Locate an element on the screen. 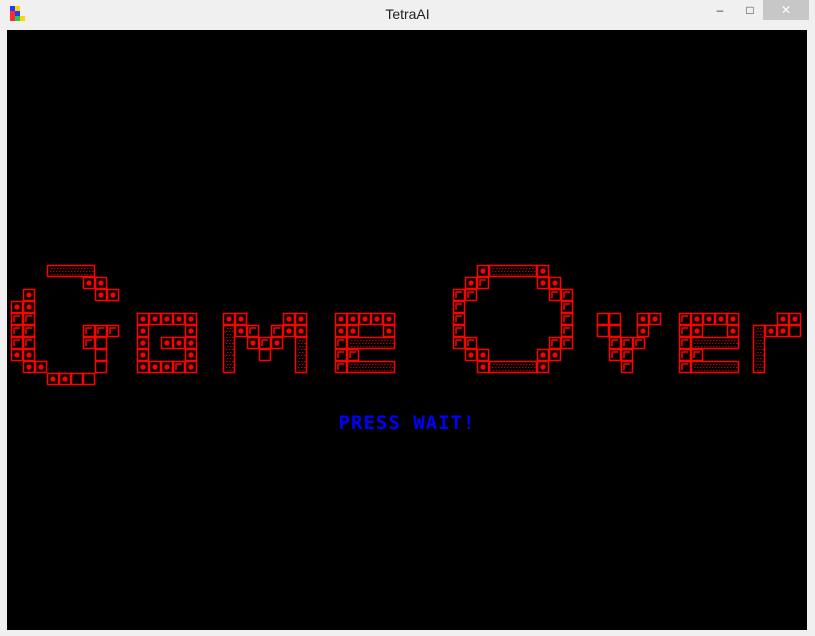  close-button: ✕ is located at coordinates (786, 10).